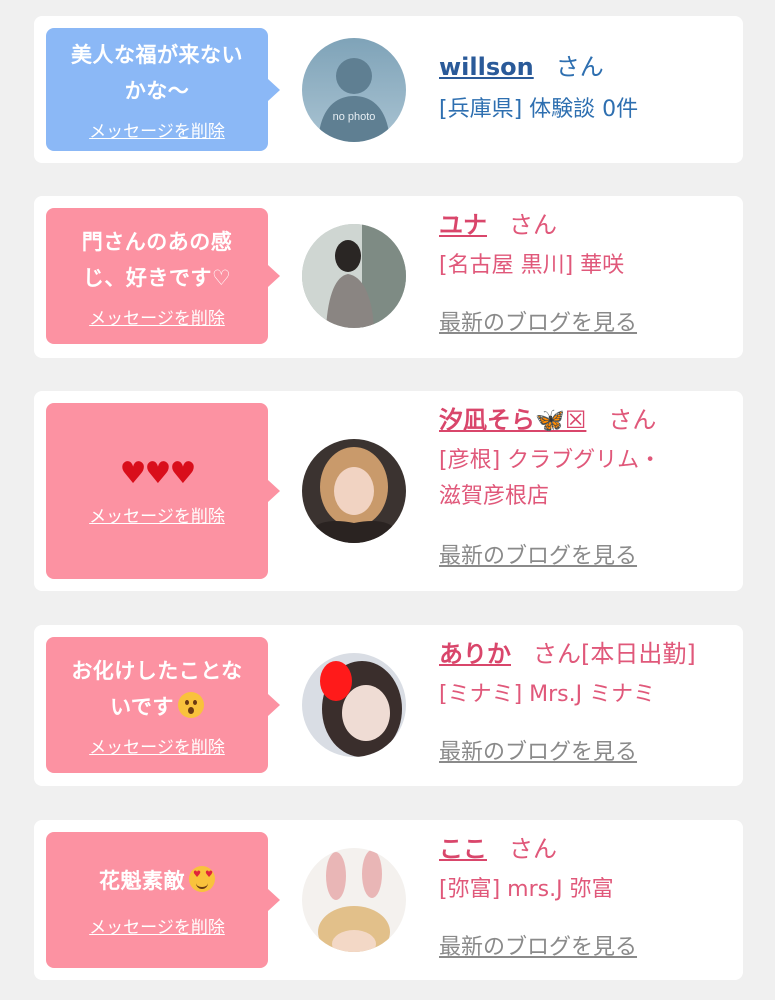 The image size is (775, 1000). Describe the element at coordinates (354, 117) in the screenshot. I see `avatar-caption: no photo` at that location.